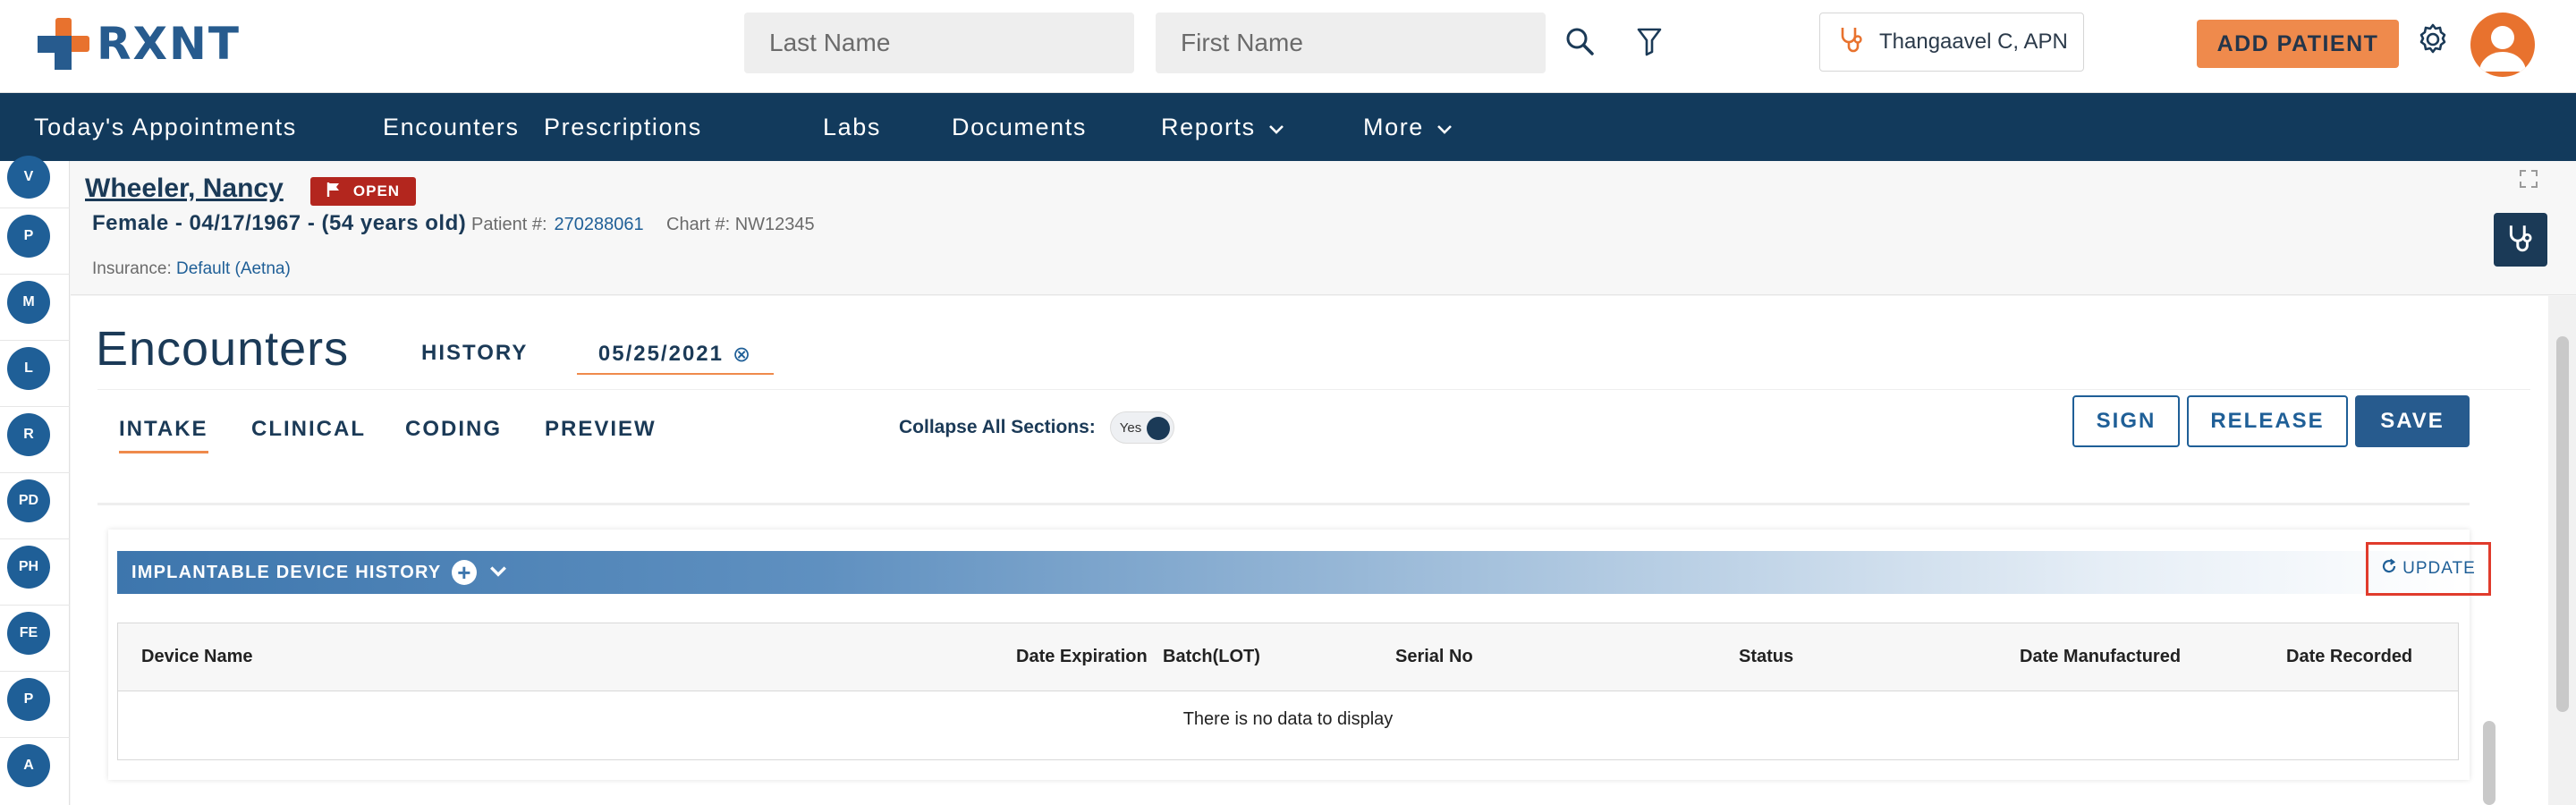 Image resolution: width=2576 pixels, height=805 pixels. I want to click on user-avatar, so click(2502, 45).